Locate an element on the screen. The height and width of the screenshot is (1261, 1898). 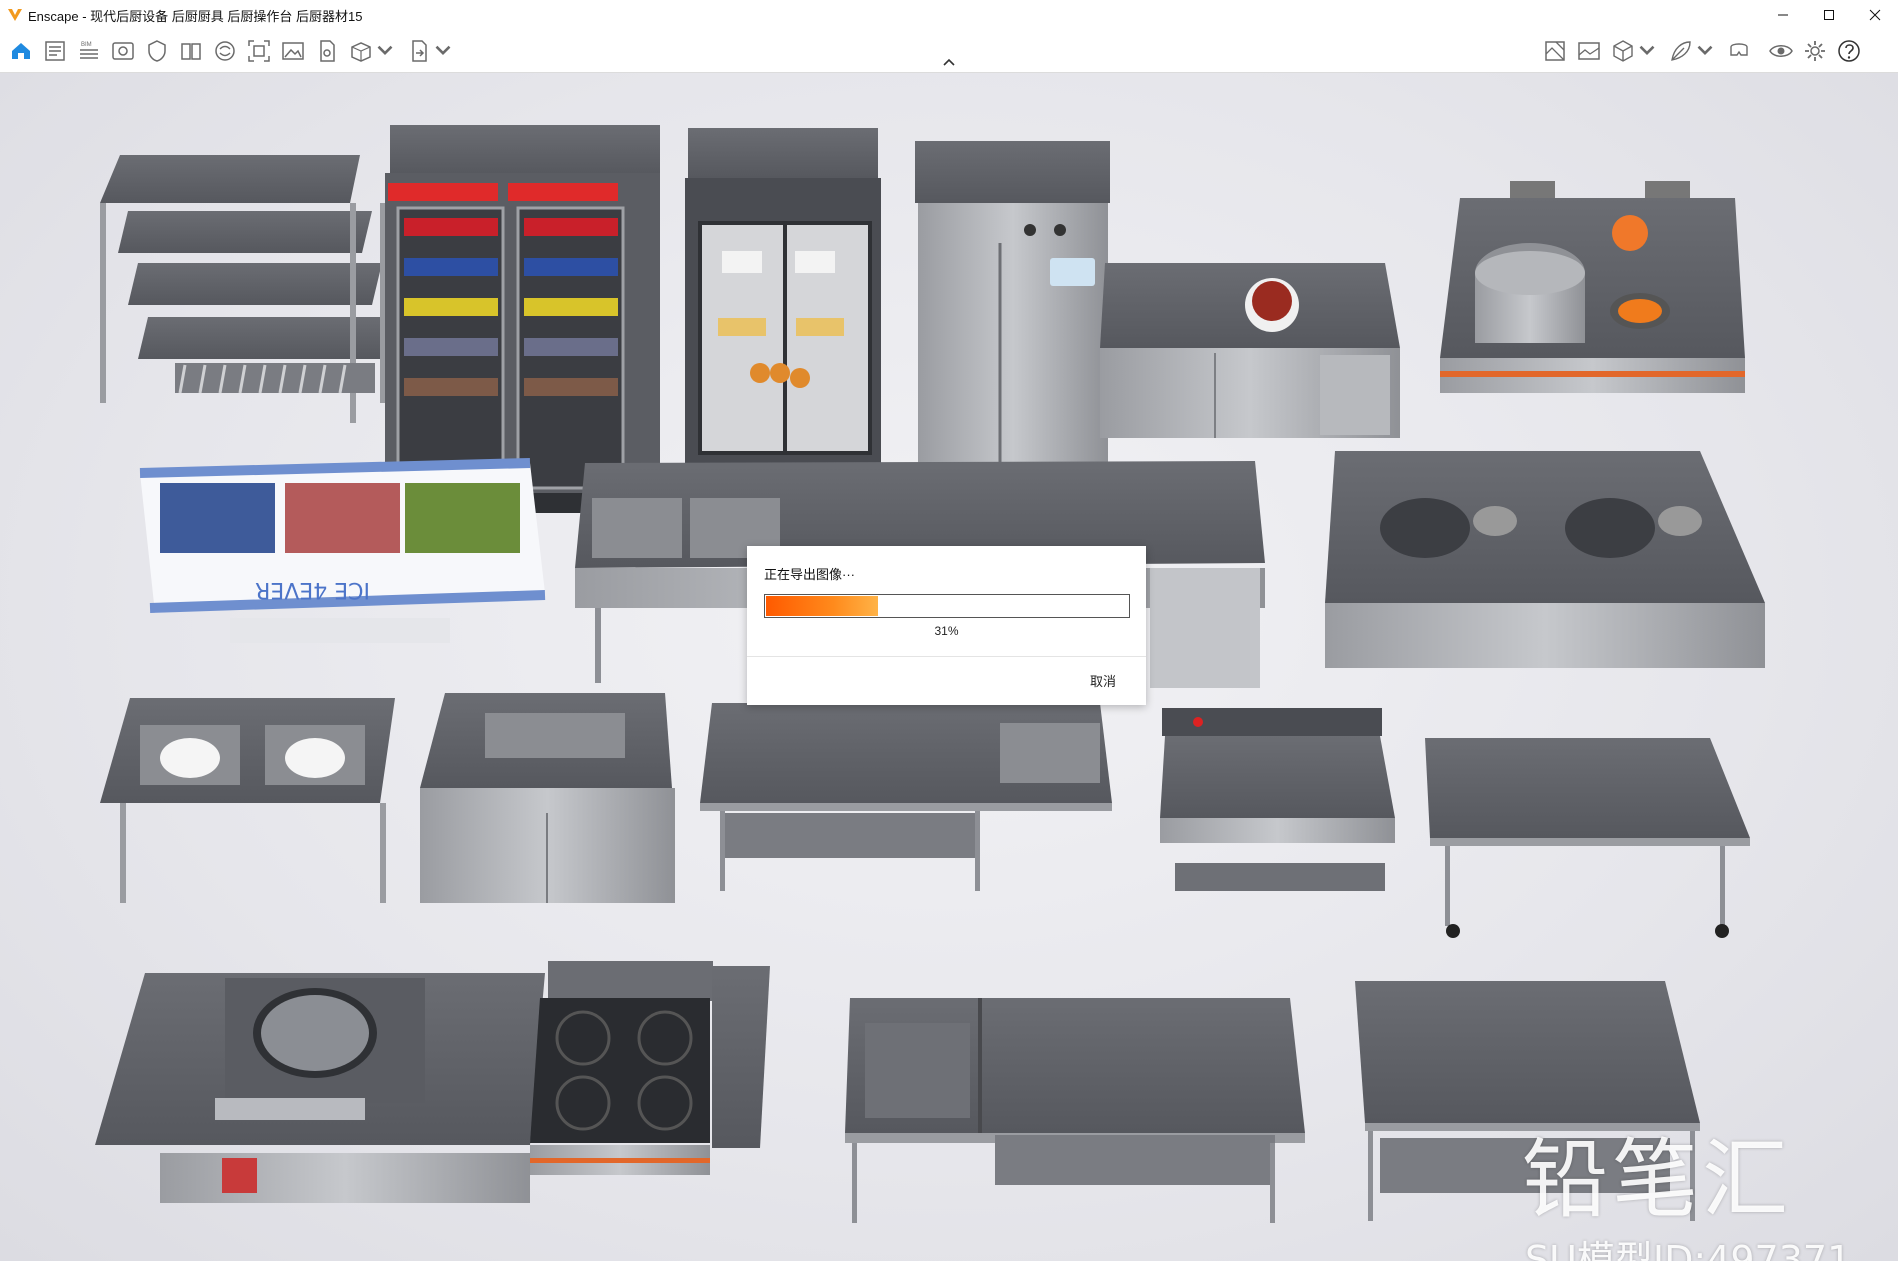
enscape-logo-icon is located at coordinates (15, 15).